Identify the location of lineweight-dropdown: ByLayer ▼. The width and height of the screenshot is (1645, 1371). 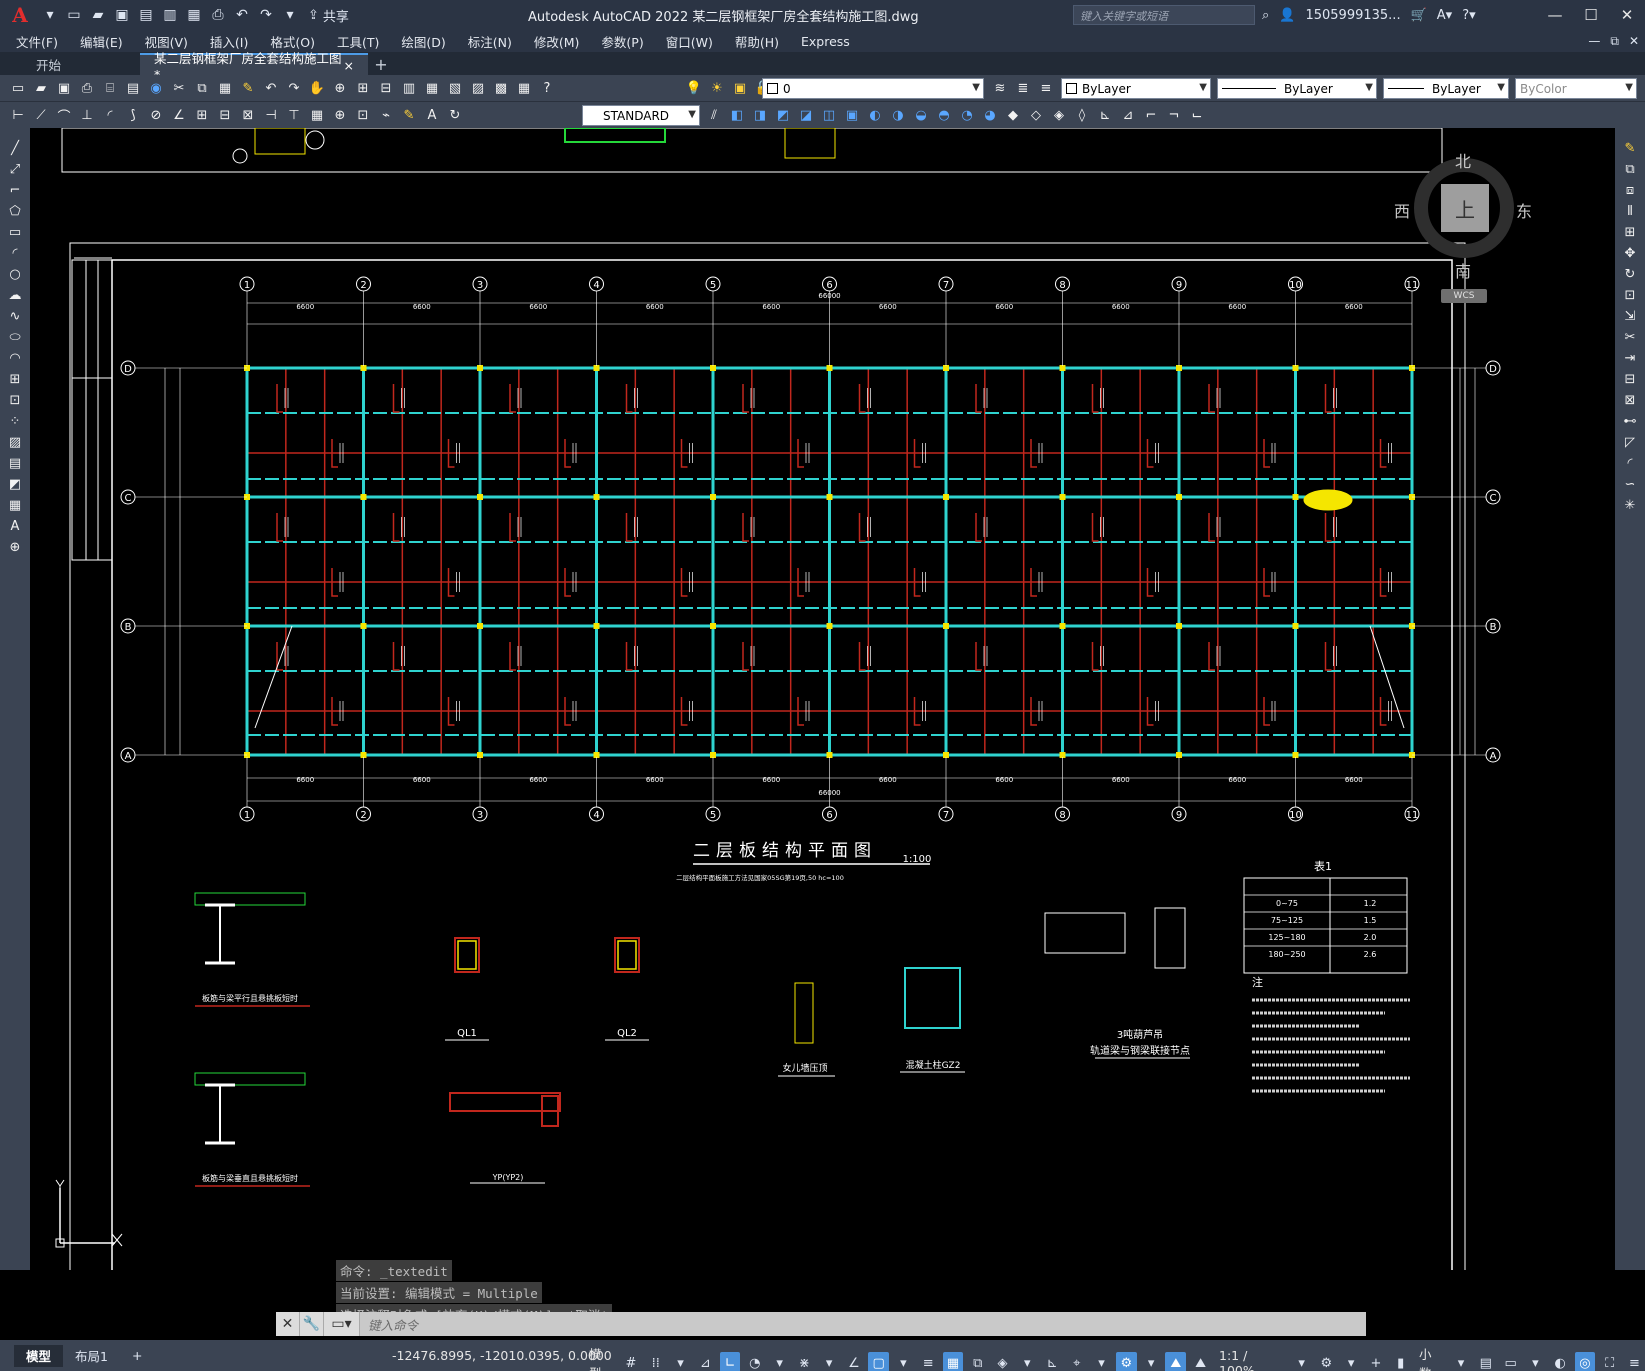
(1446, 88).